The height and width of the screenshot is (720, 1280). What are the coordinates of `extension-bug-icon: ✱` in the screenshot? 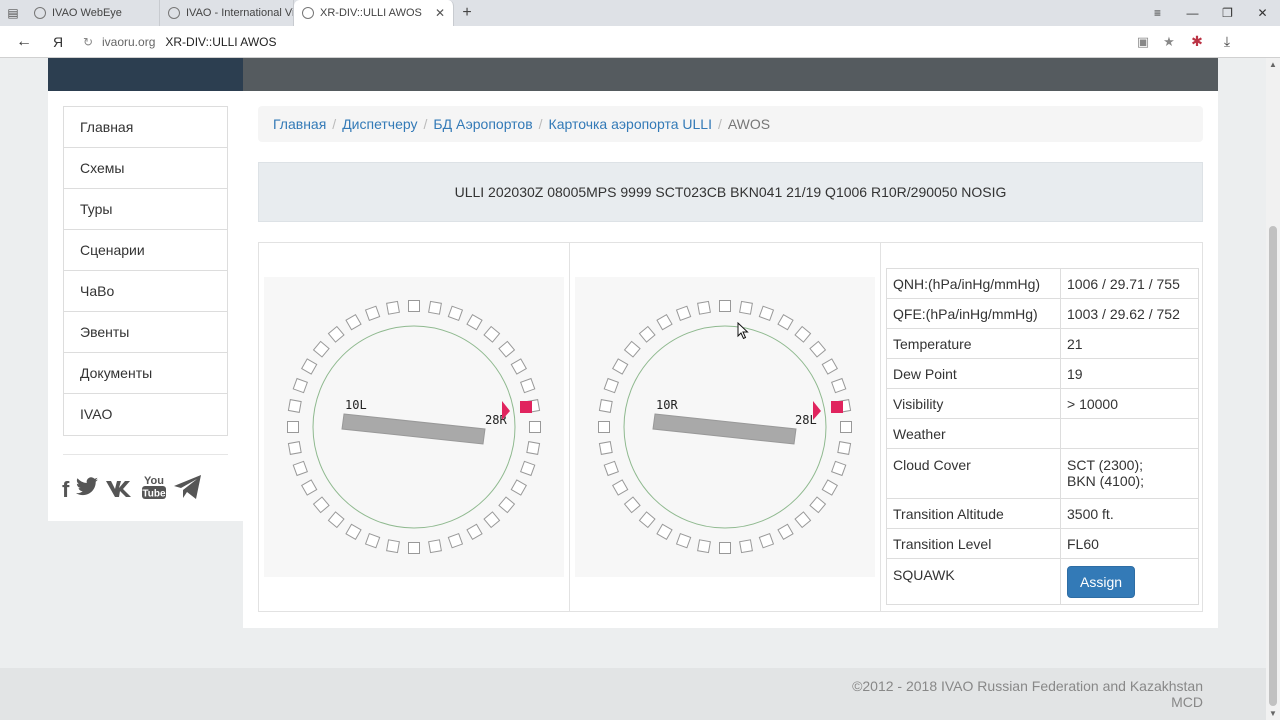 It's located at (1197, 41).